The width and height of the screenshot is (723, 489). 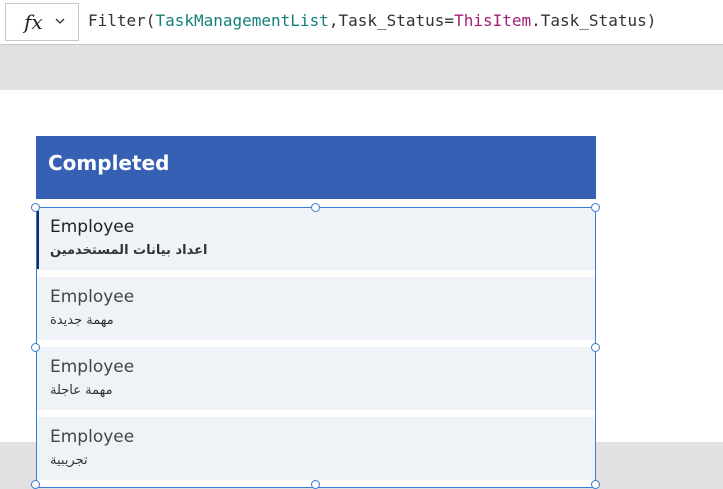 What do you see at coordinates (81, 390) in the screenshot?
I see `item-subtitle: مهمة عاجلة` at bounding box center [81, 390].